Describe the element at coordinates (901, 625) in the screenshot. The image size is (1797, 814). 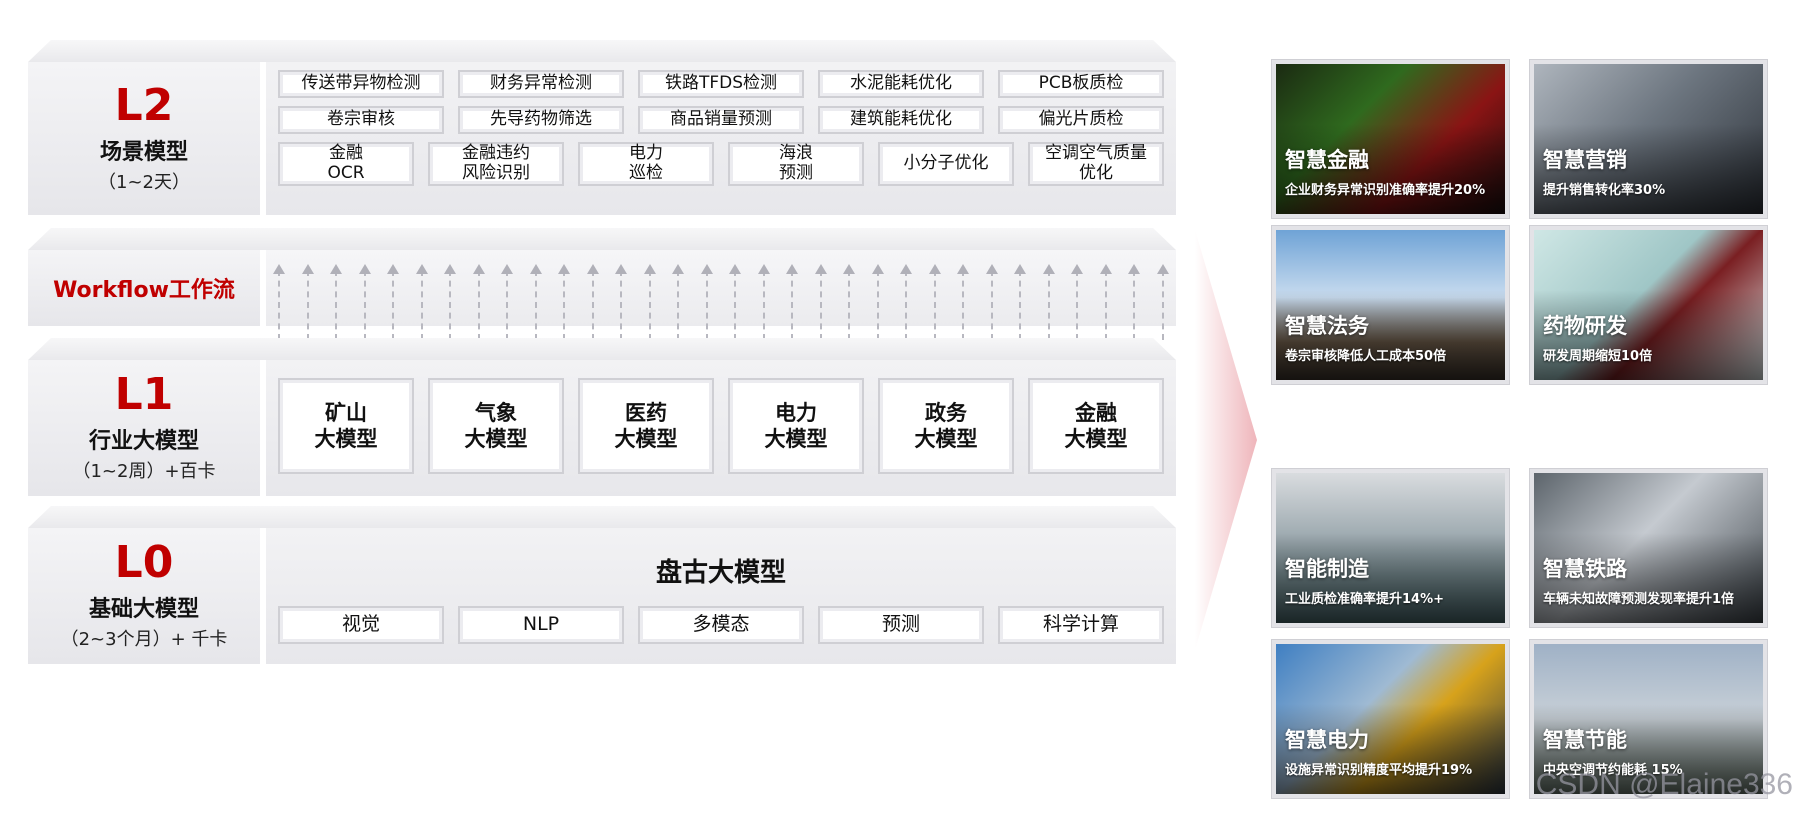
I see `base-module-chip: 预测` at that location.